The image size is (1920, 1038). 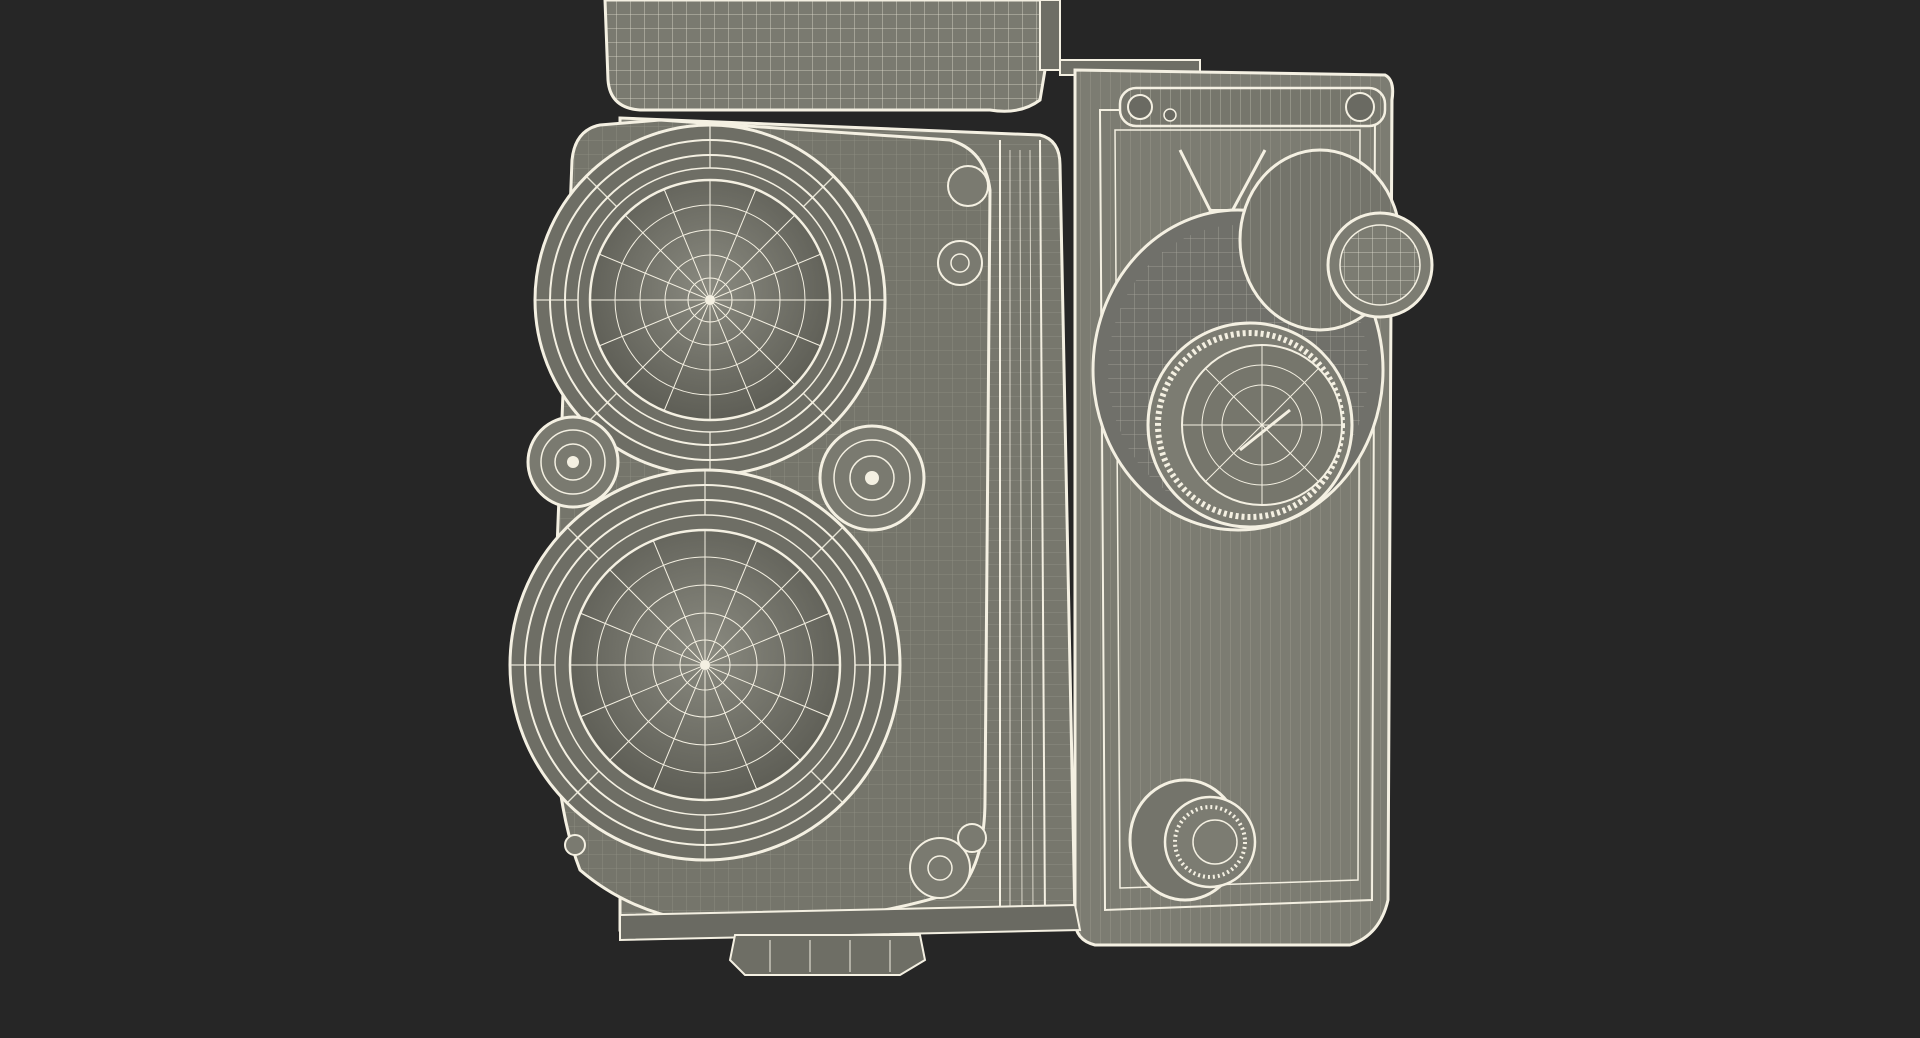 What do you see at coordinates (1336, 240) in the screenshot?
I see `winding-knob` at bounding box center [1336, 240].